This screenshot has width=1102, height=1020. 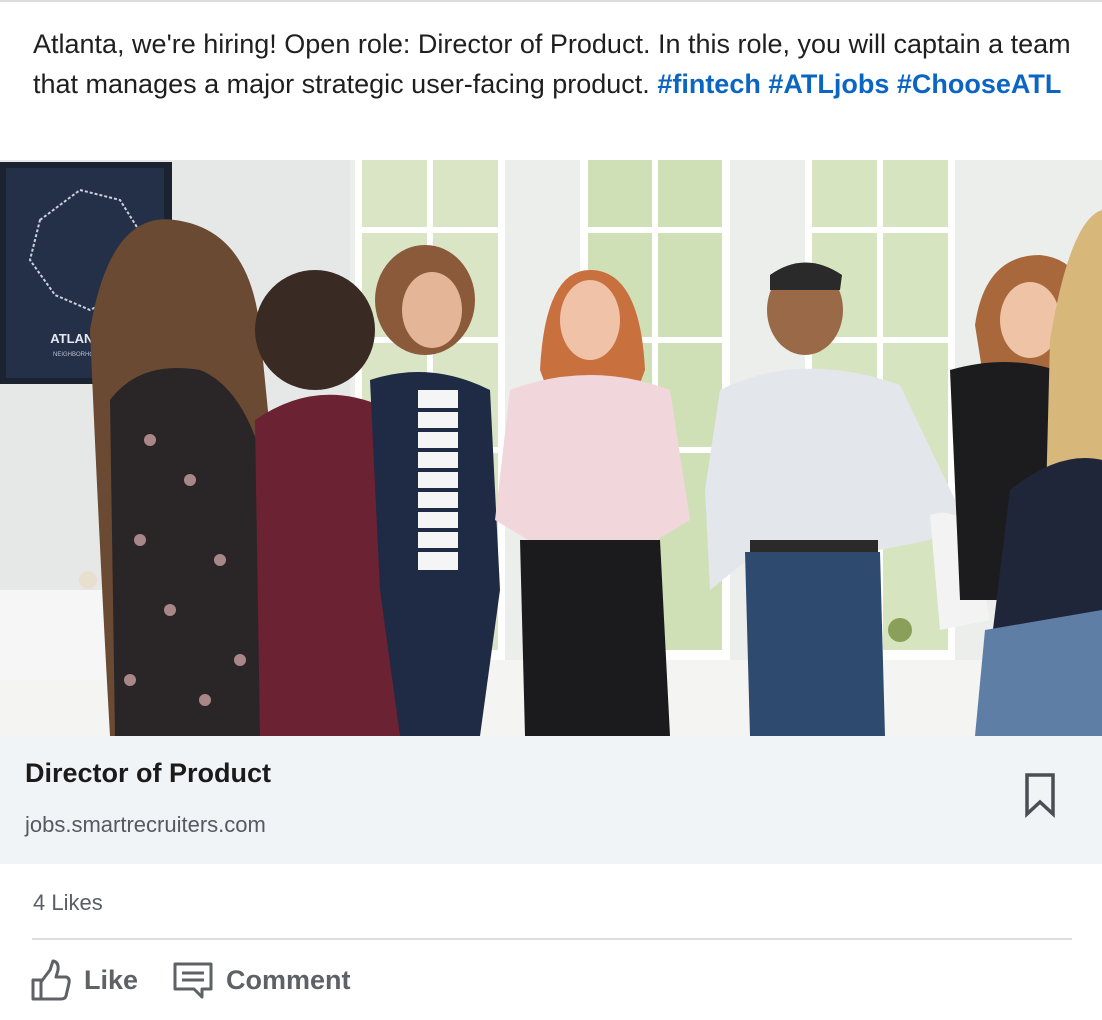 I want to click on hashtag-chooseatl: #ChooseATL, so click(x=979, y=84).